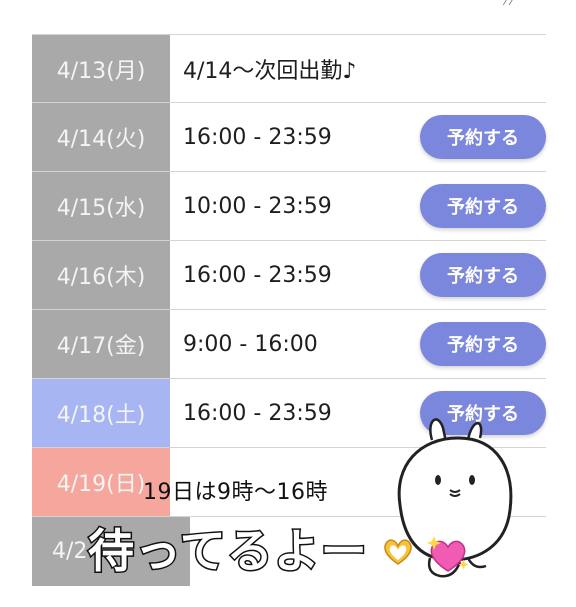 This screenshot has width=576, height=607. I want to click on date-cell: 4/17(金), so click(101, 344).